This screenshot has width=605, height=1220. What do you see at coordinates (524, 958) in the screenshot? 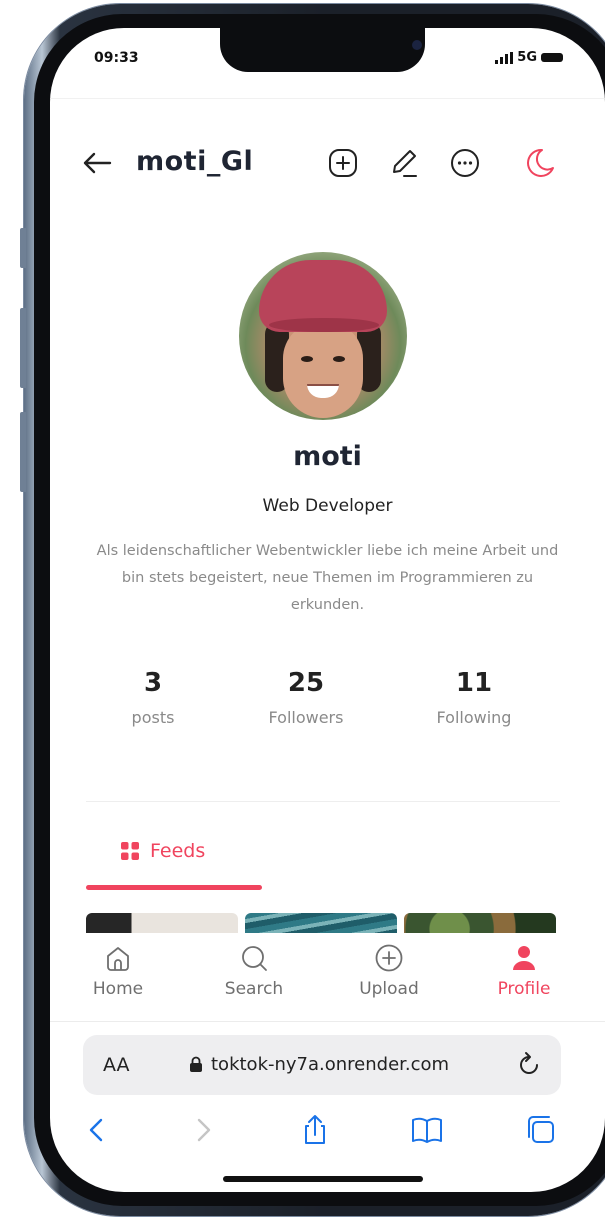
I see `user-icon` at bounding box center [524, 958].